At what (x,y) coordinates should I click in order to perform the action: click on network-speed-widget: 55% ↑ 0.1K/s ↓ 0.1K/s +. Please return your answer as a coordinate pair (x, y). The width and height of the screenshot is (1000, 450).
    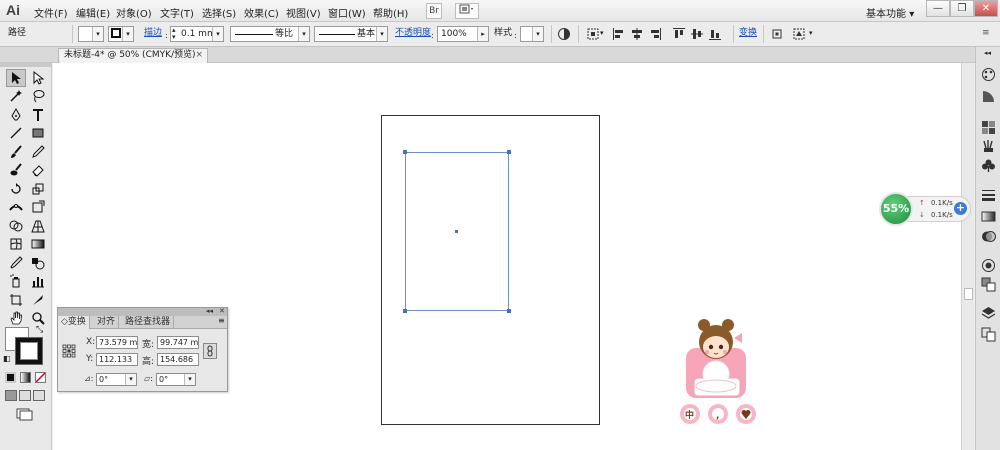
    Looking at the image, I should click on (925, 209).